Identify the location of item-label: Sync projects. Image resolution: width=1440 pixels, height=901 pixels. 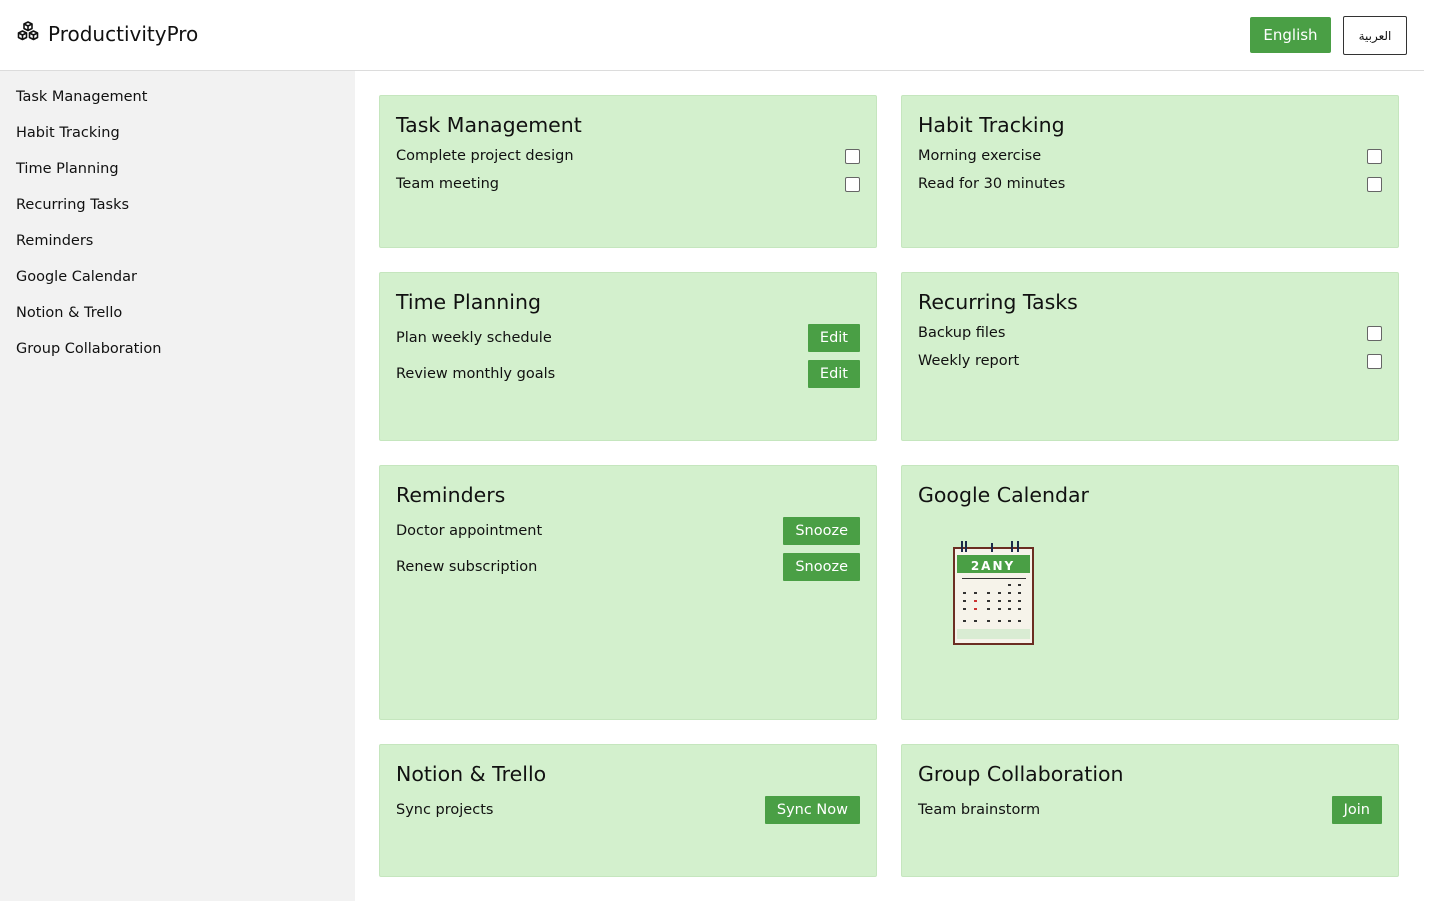
(445, 810).